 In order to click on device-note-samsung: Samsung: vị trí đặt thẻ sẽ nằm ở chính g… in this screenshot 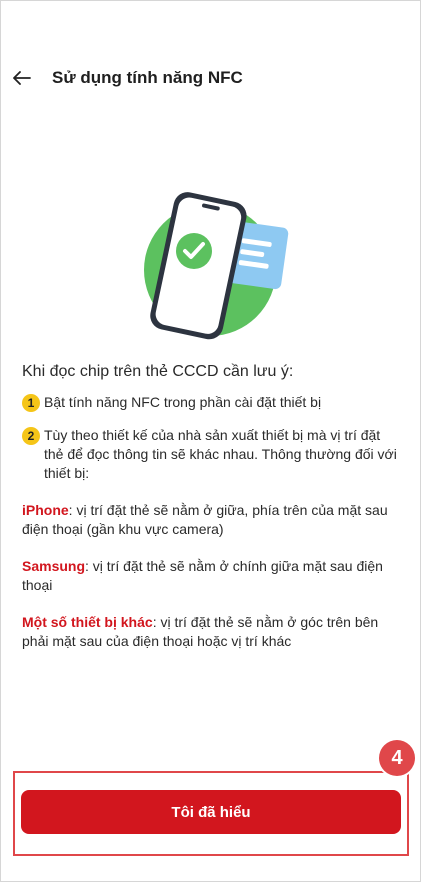, I will do `click(212, 576)`.